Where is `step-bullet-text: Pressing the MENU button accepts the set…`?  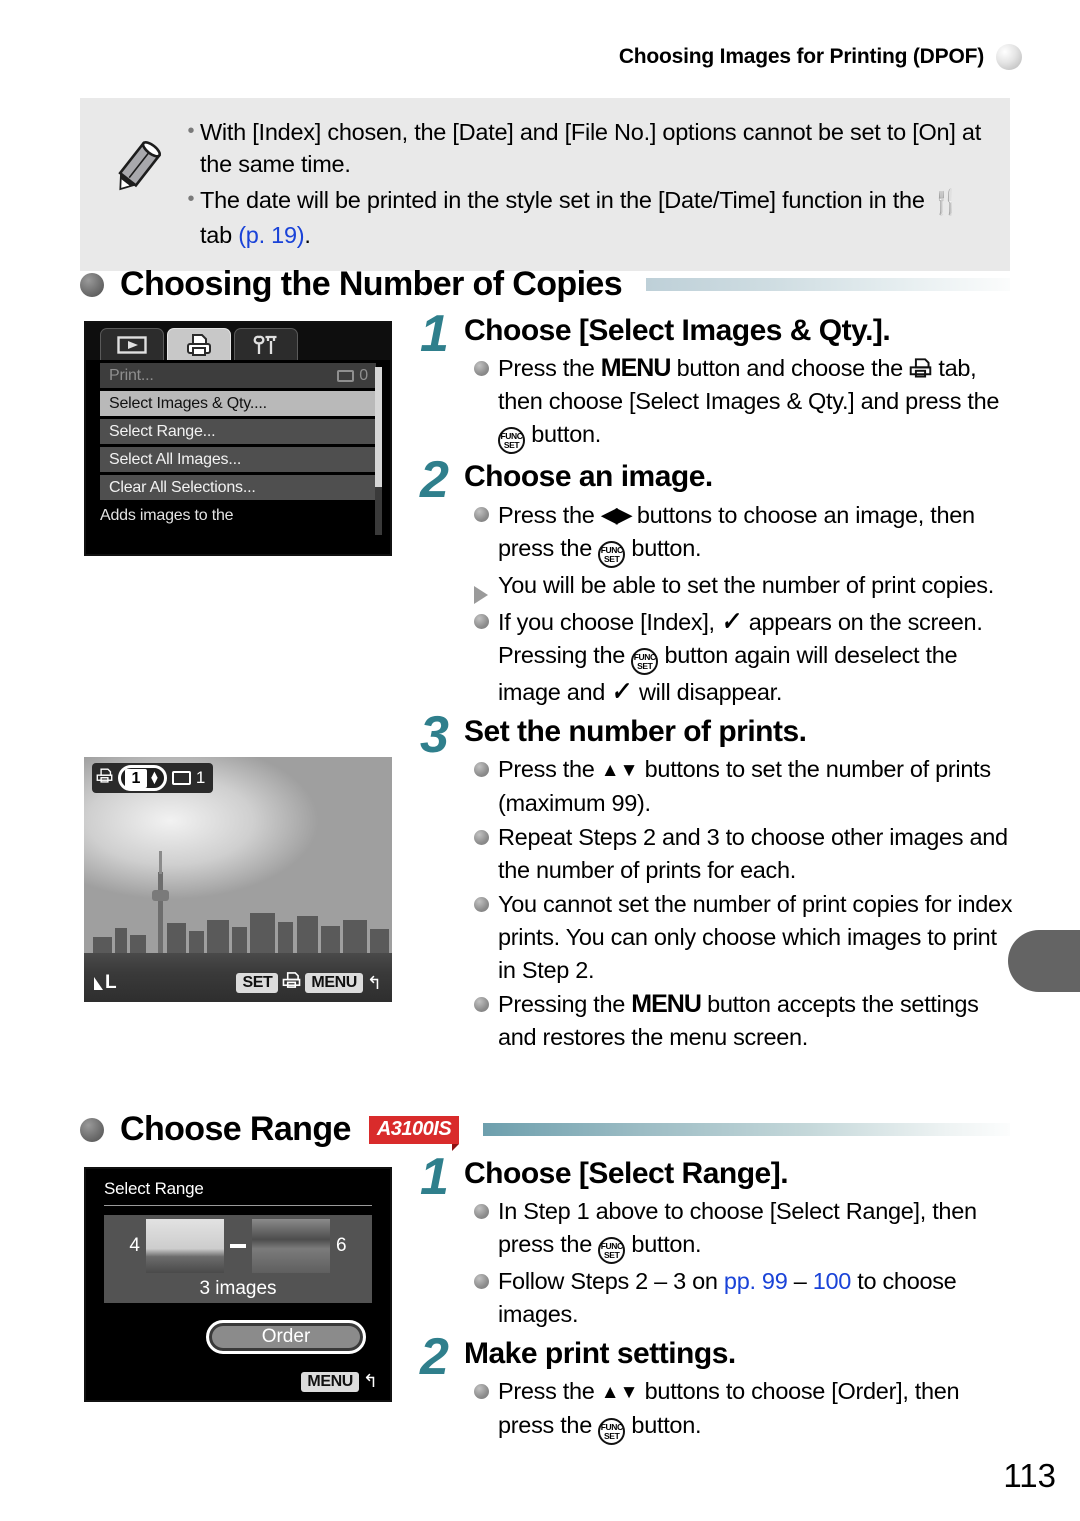 step-bullet-text: Pressing the MENU button accepts the set… is located at coordinates (738, 1020).